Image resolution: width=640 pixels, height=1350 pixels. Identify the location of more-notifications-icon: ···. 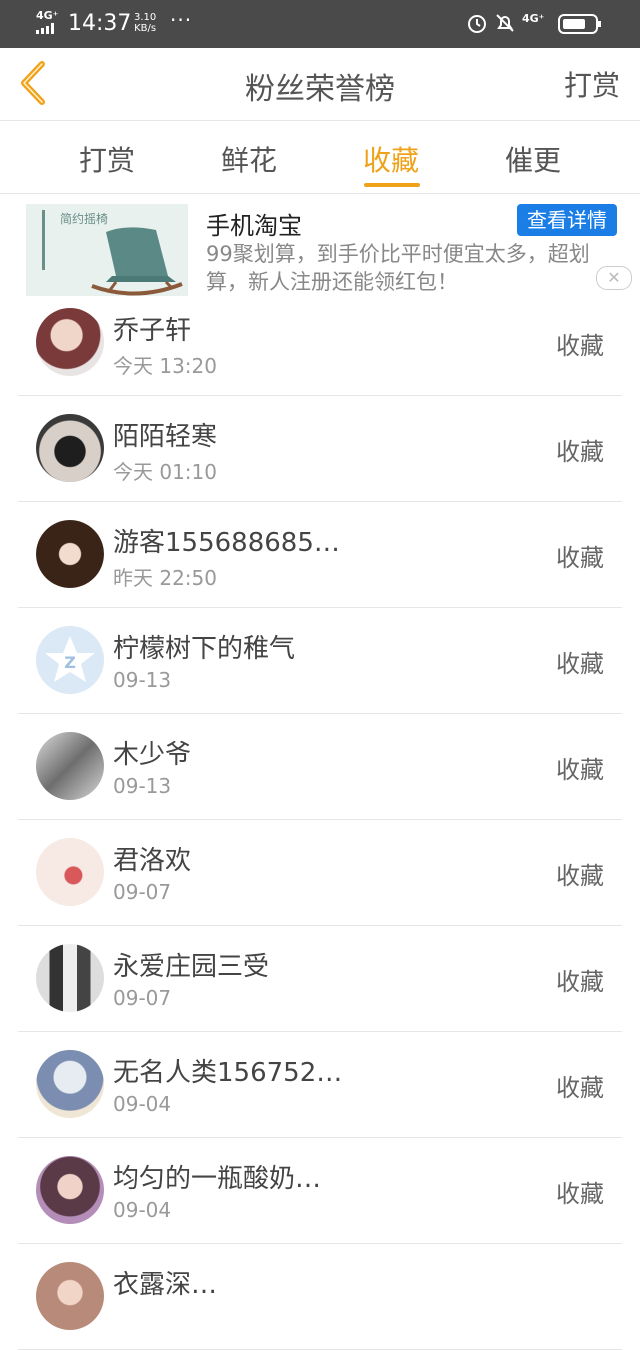
(181, 20).